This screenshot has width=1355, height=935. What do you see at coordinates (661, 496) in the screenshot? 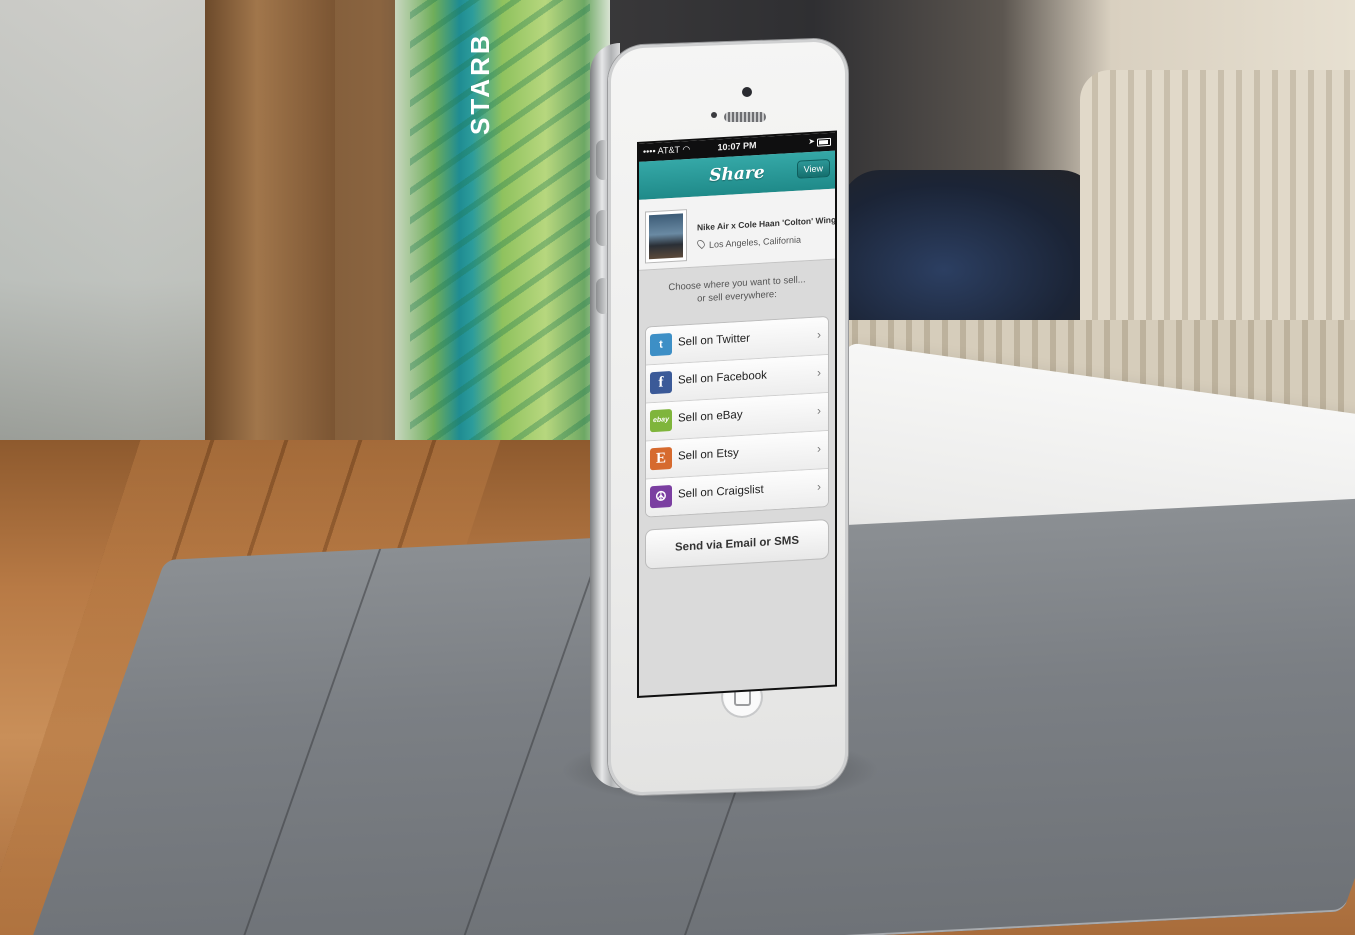
I see `craigslist-icon: ☮` at bounding box center [661, 496].